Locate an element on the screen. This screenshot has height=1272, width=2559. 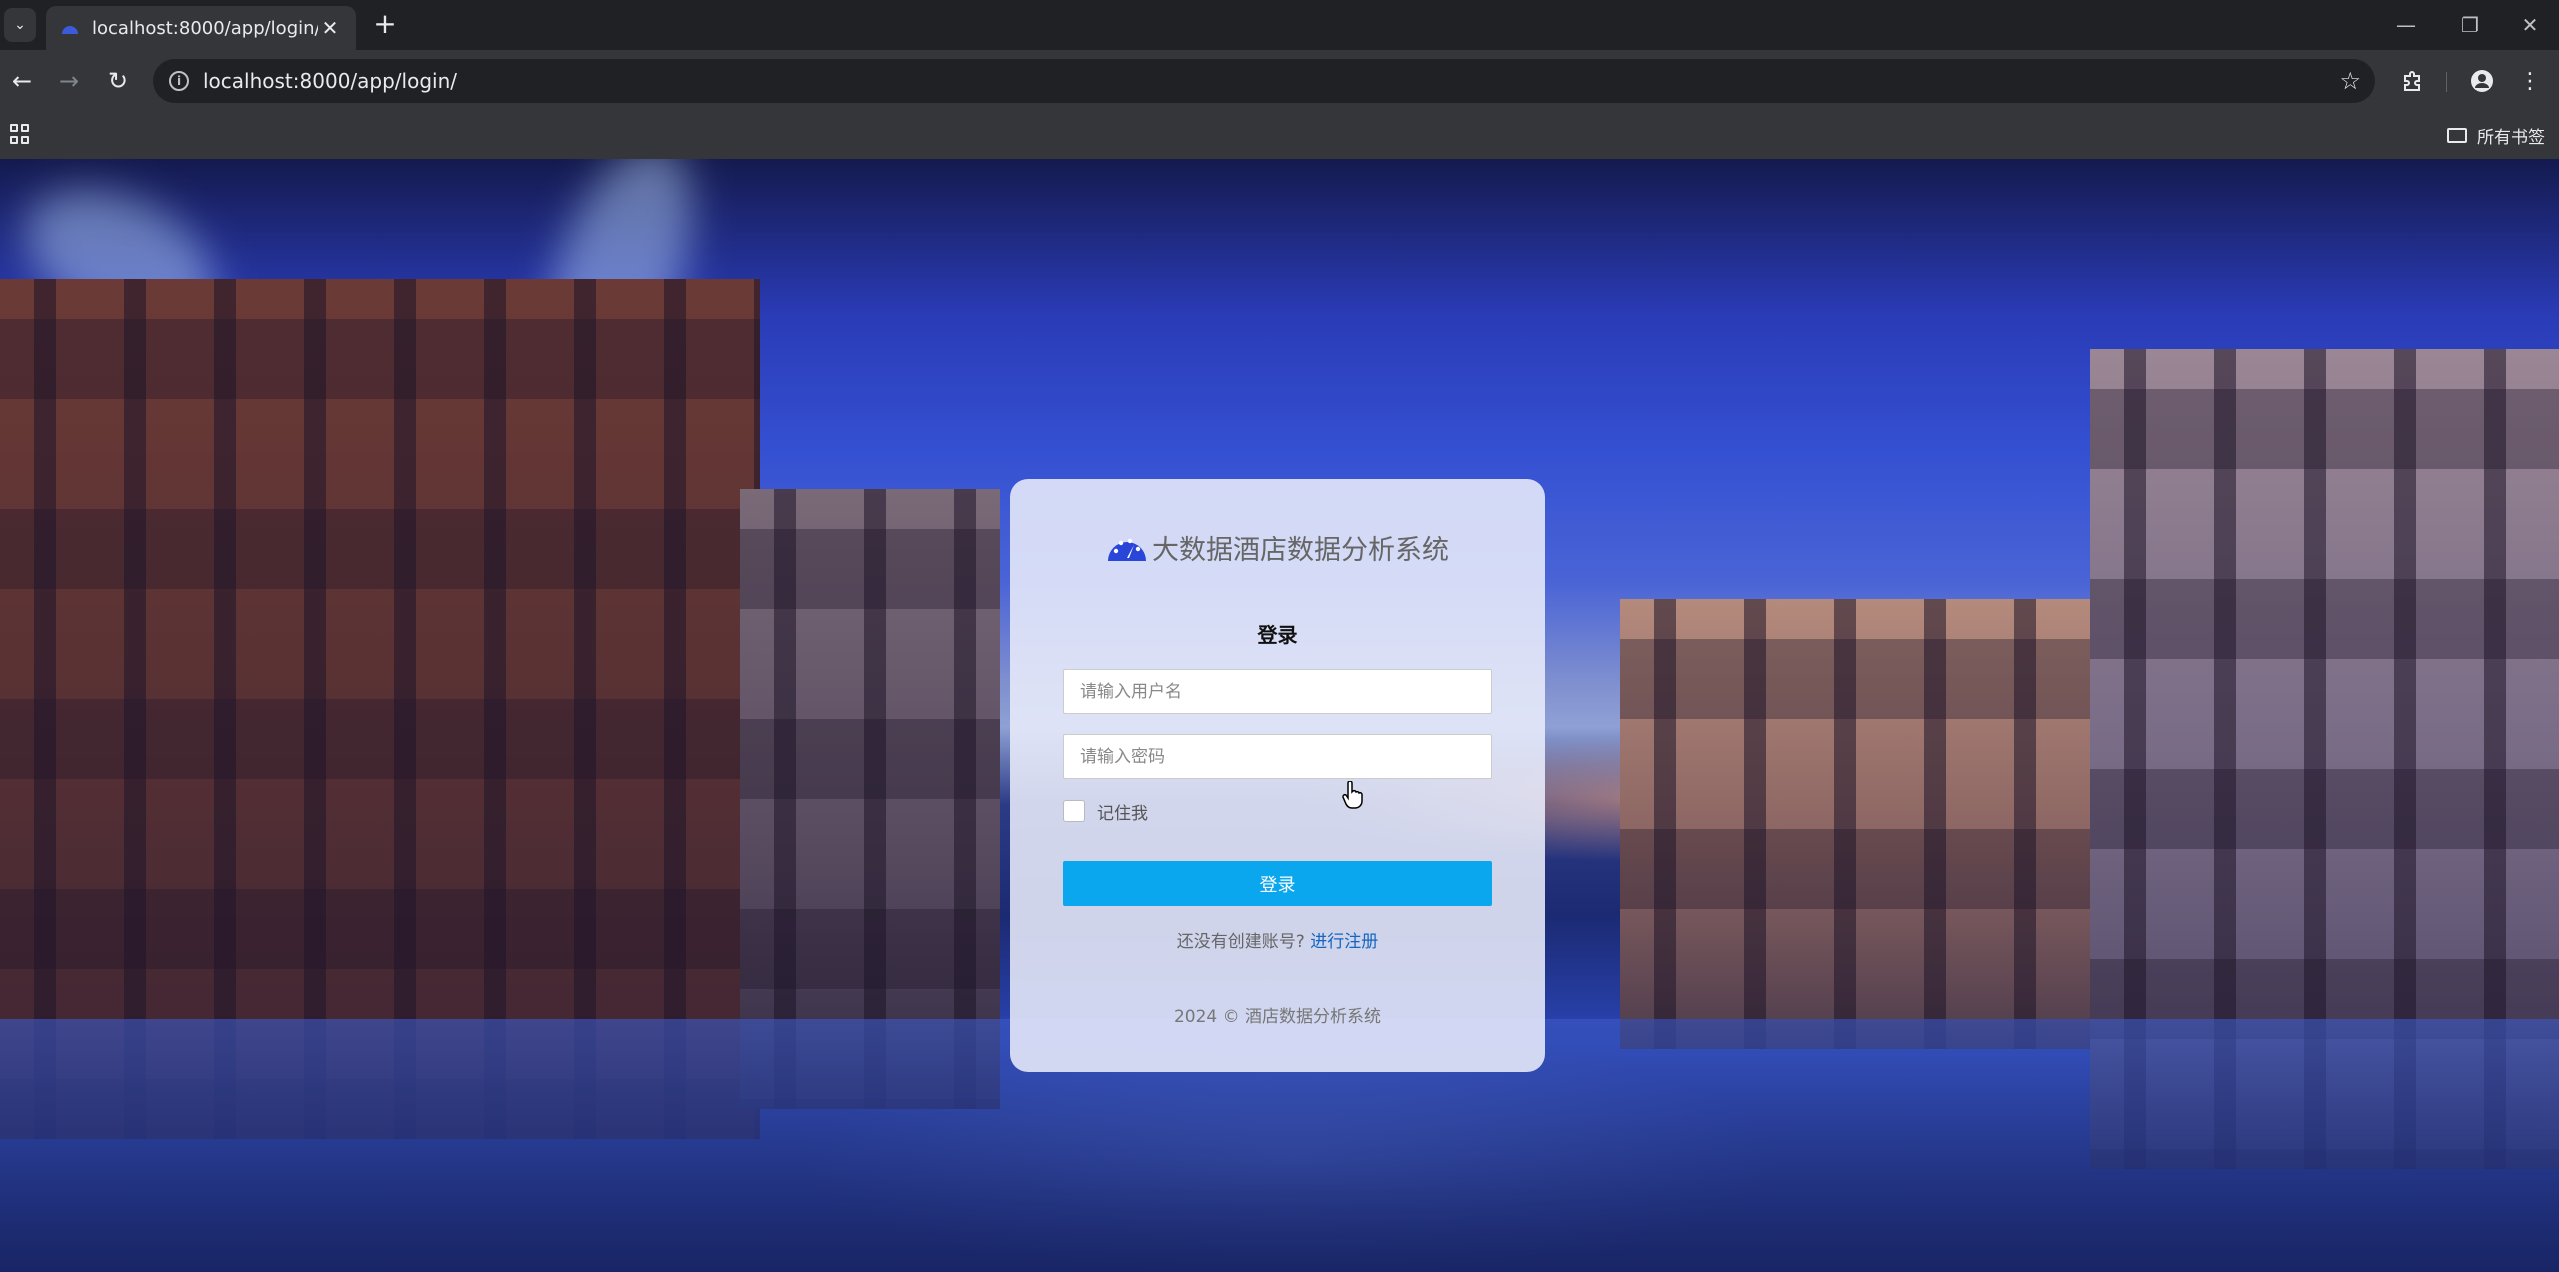
username-input is located at coordinates (1277, 691).